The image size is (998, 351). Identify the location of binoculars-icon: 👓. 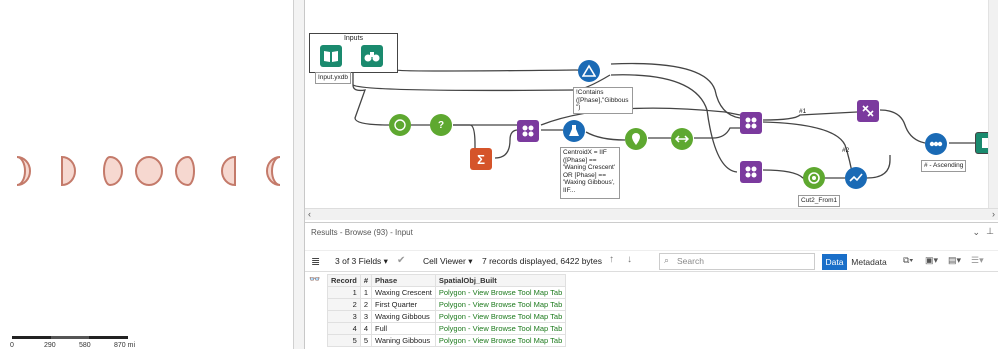
(315, 279).